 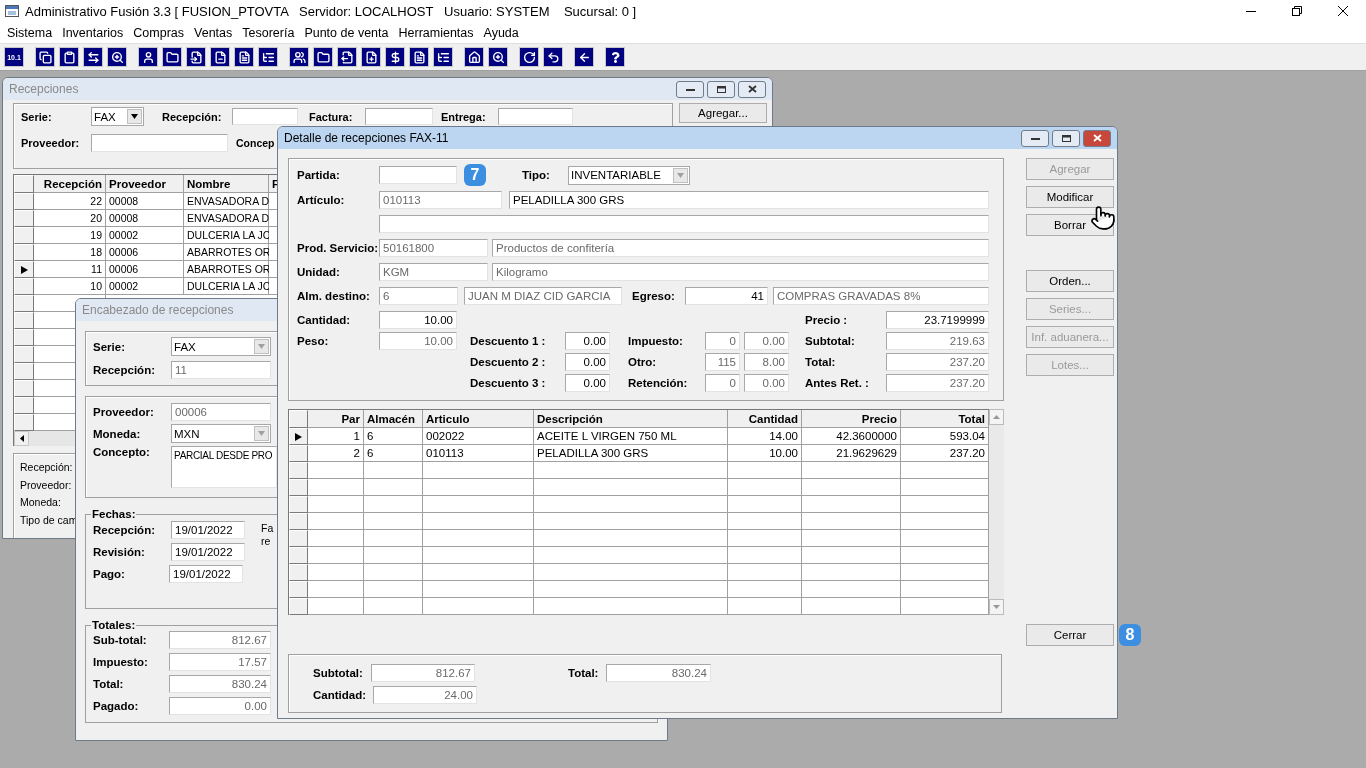 What do you see at coordinates (321, 199) in the screenshot?
I see `field-label: Artículo:` at bounding box center [321, 199].